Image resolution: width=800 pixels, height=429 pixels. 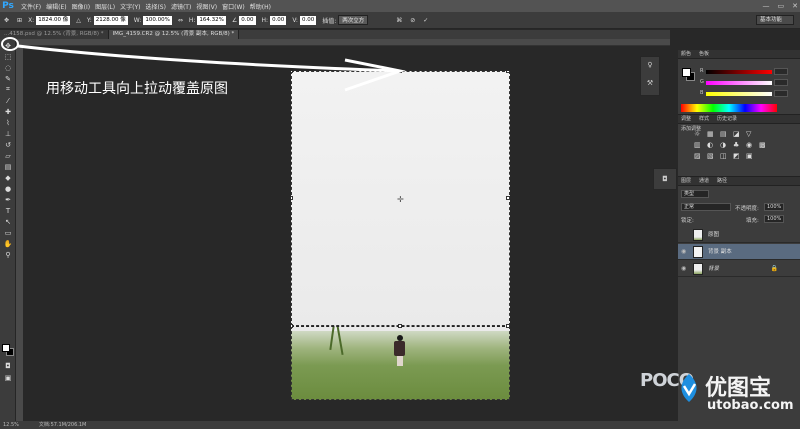 I want to click on transform-center-icon: ✛, so click(x=400, y=199).